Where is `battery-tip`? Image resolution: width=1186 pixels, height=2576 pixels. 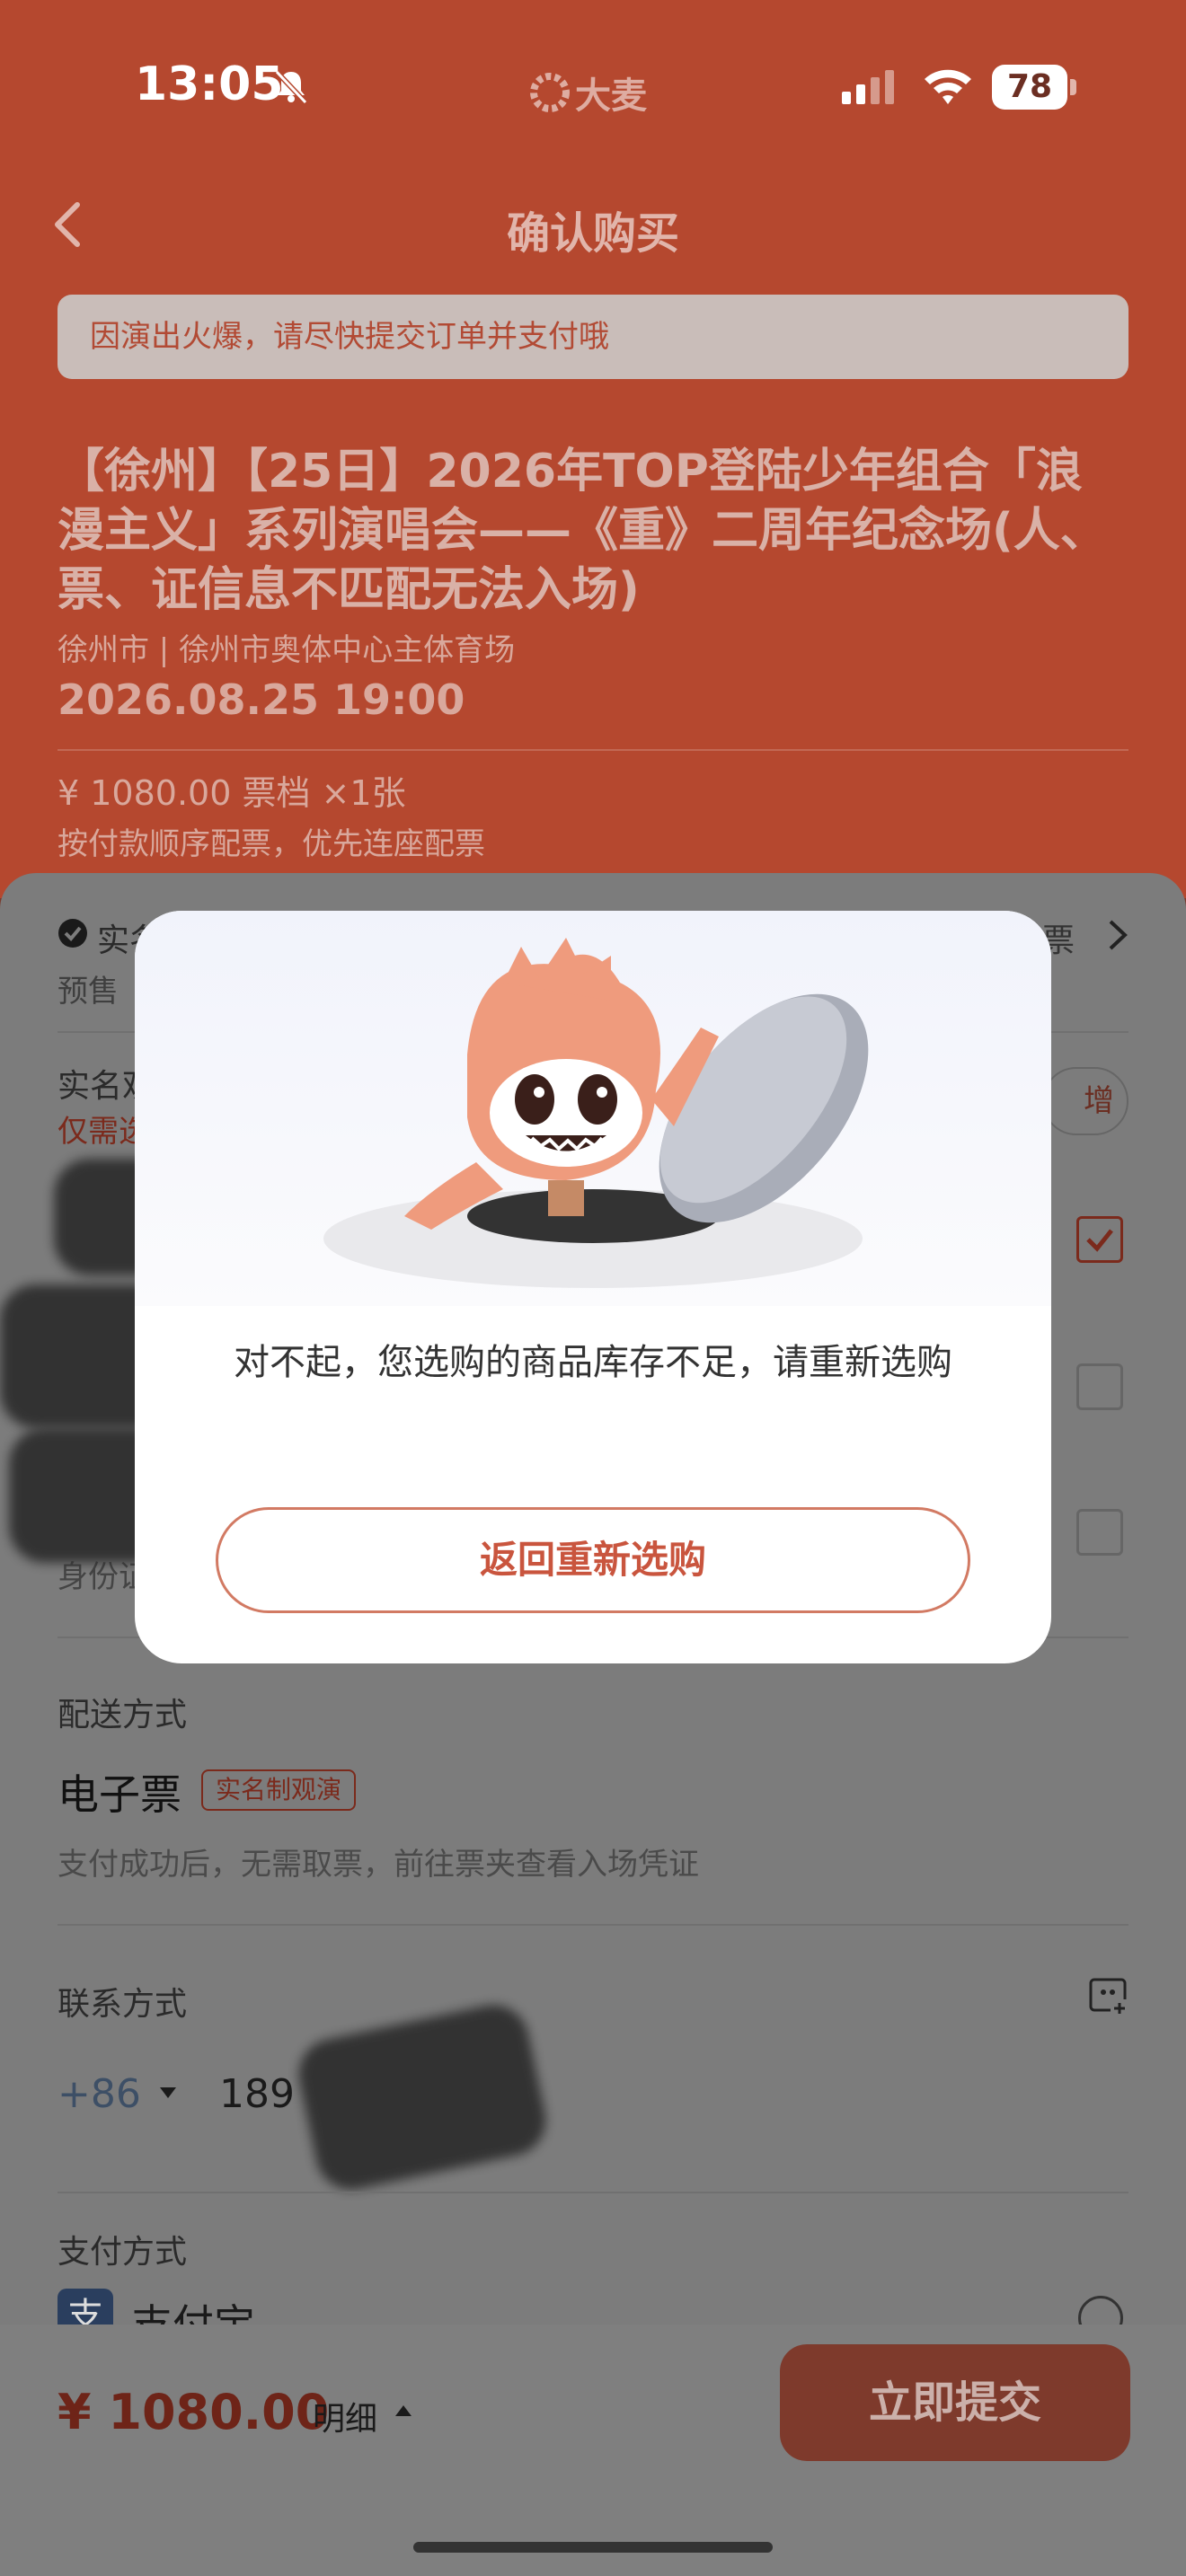
battery-tip is located at coordinates (1073, 87).